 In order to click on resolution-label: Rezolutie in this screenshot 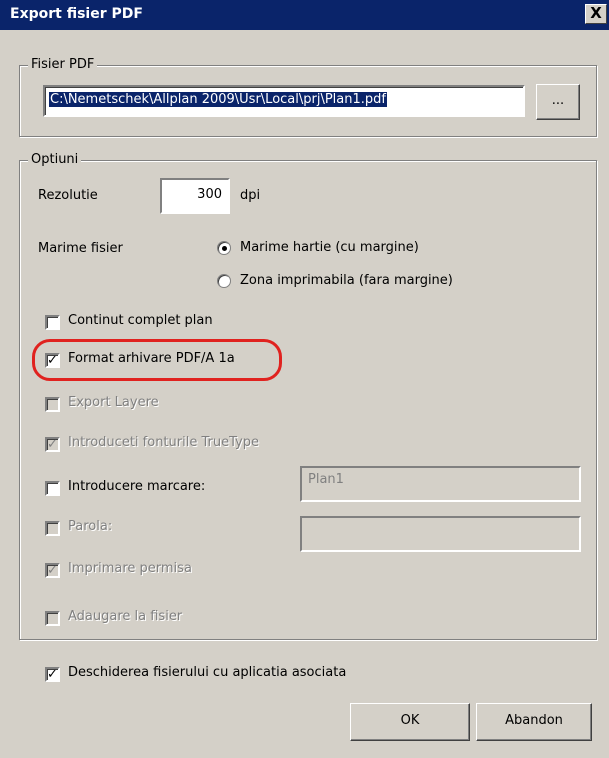, I will do `click(68, 195)`.